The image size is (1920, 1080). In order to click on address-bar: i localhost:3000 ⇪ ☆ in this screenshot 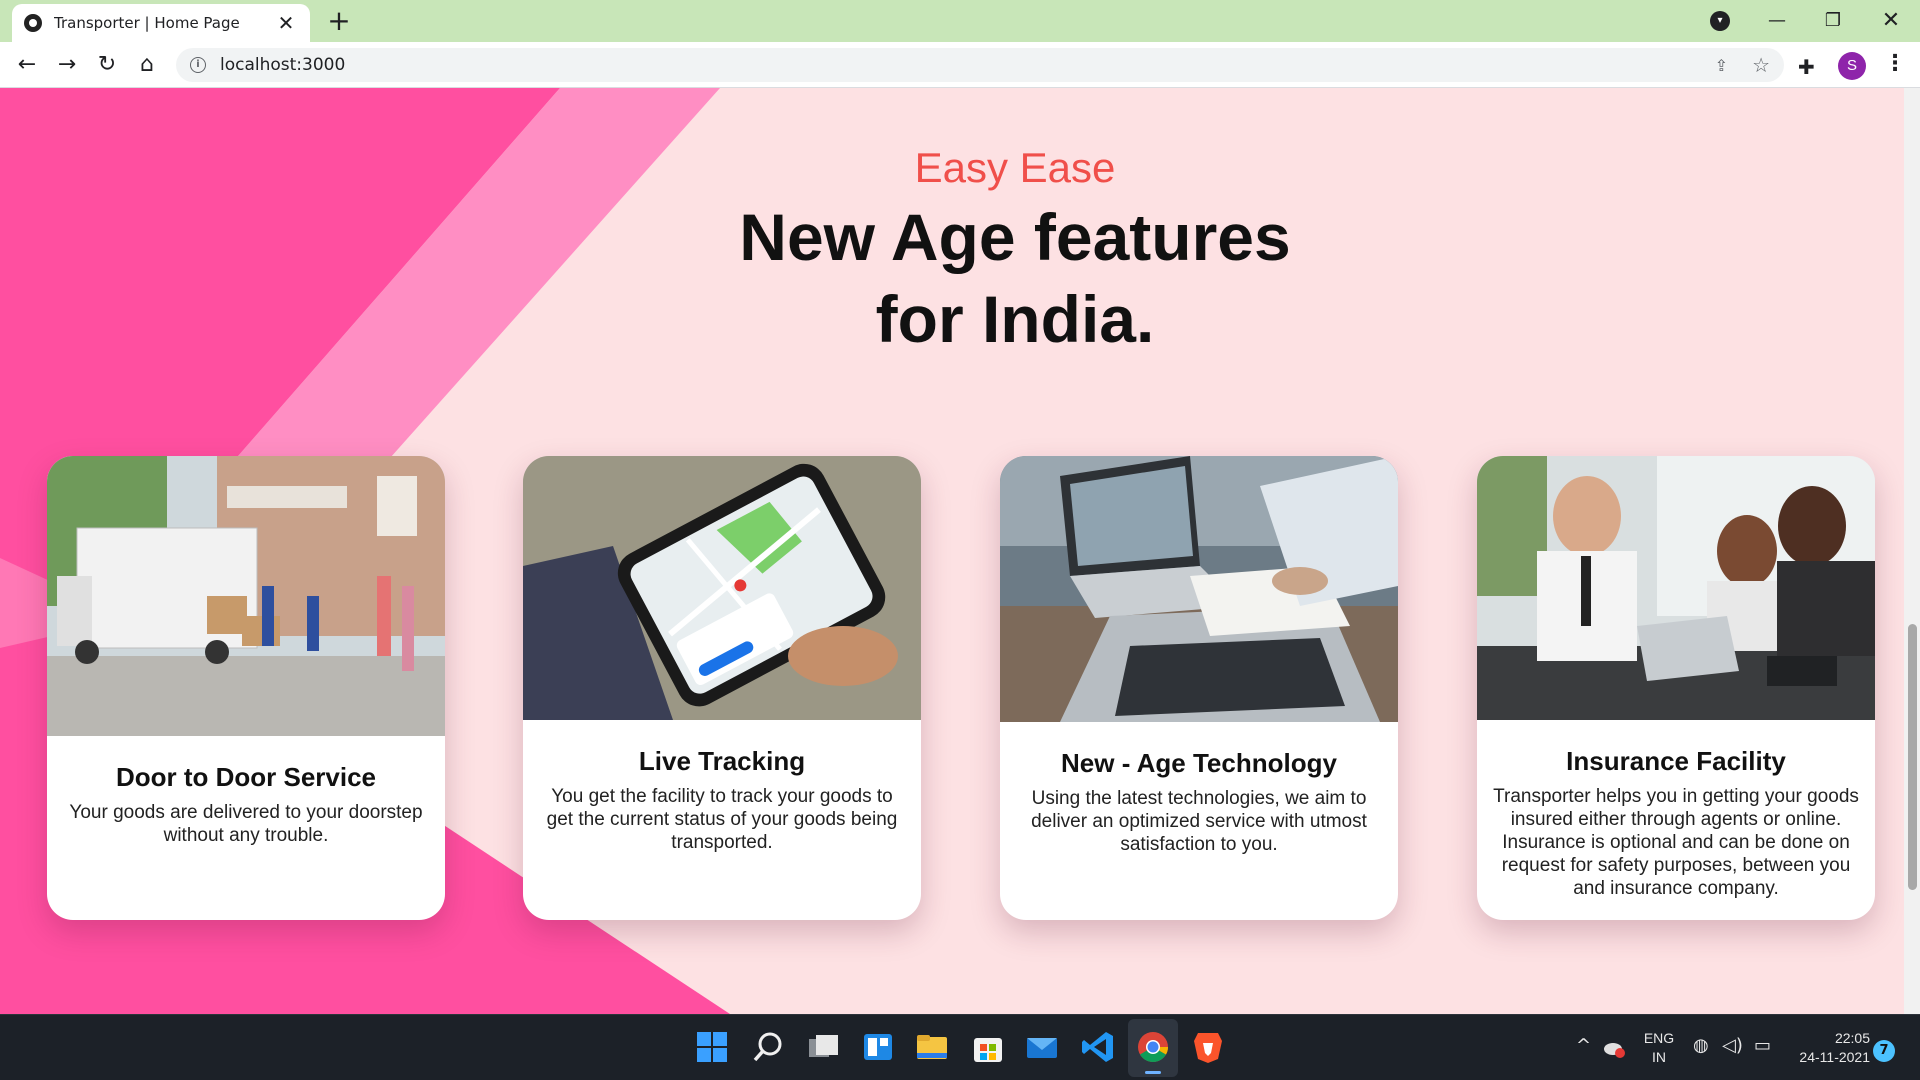, I will do `click(980, 65)`.